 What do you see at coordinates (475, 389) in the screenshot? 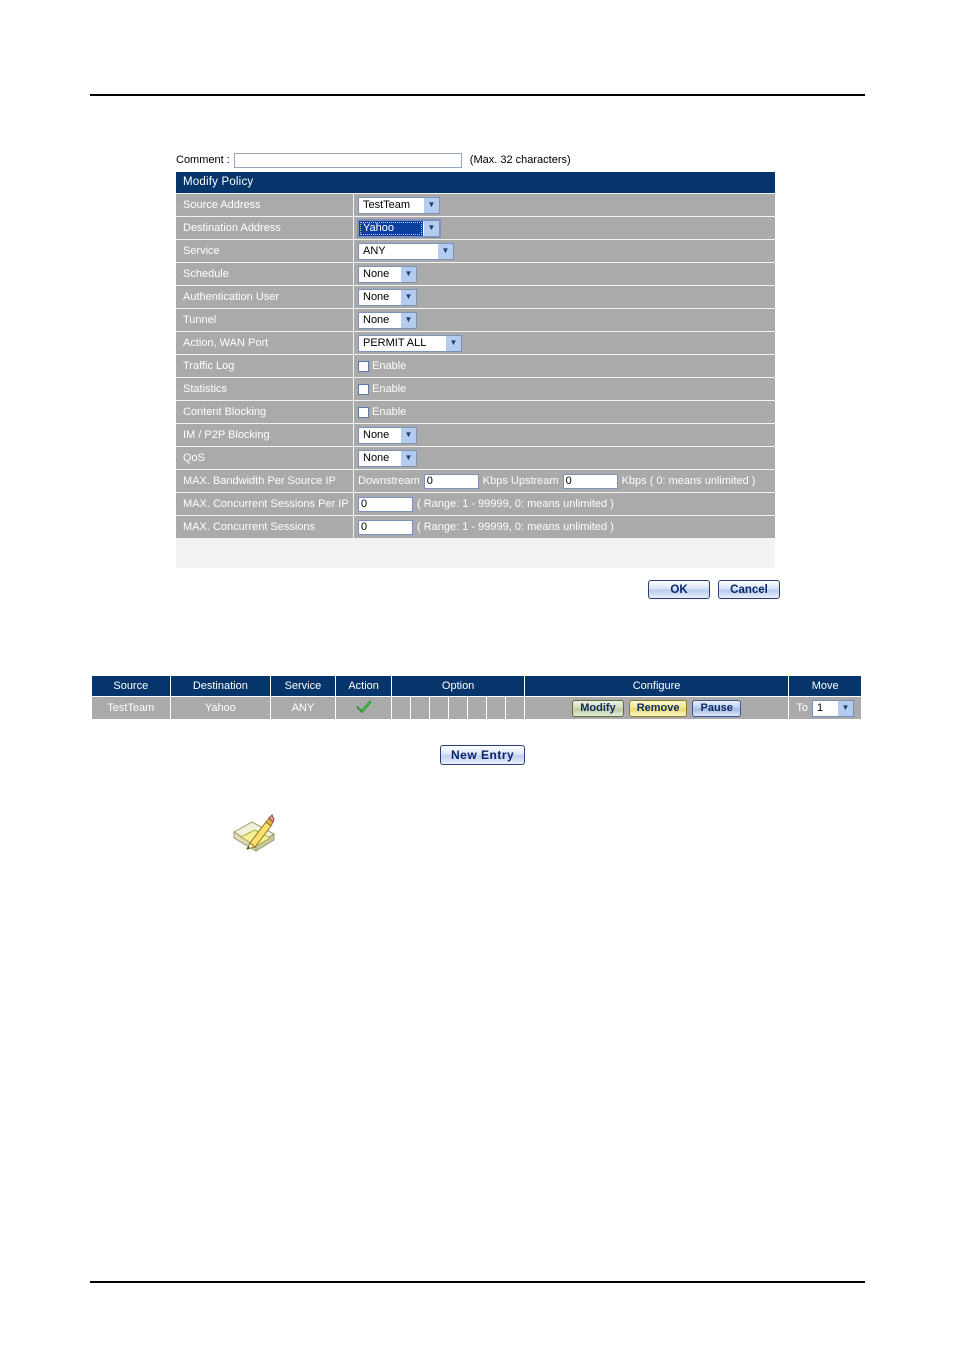
I see `row-statistics: Statistics Enable` at bounding box center [475, 389].